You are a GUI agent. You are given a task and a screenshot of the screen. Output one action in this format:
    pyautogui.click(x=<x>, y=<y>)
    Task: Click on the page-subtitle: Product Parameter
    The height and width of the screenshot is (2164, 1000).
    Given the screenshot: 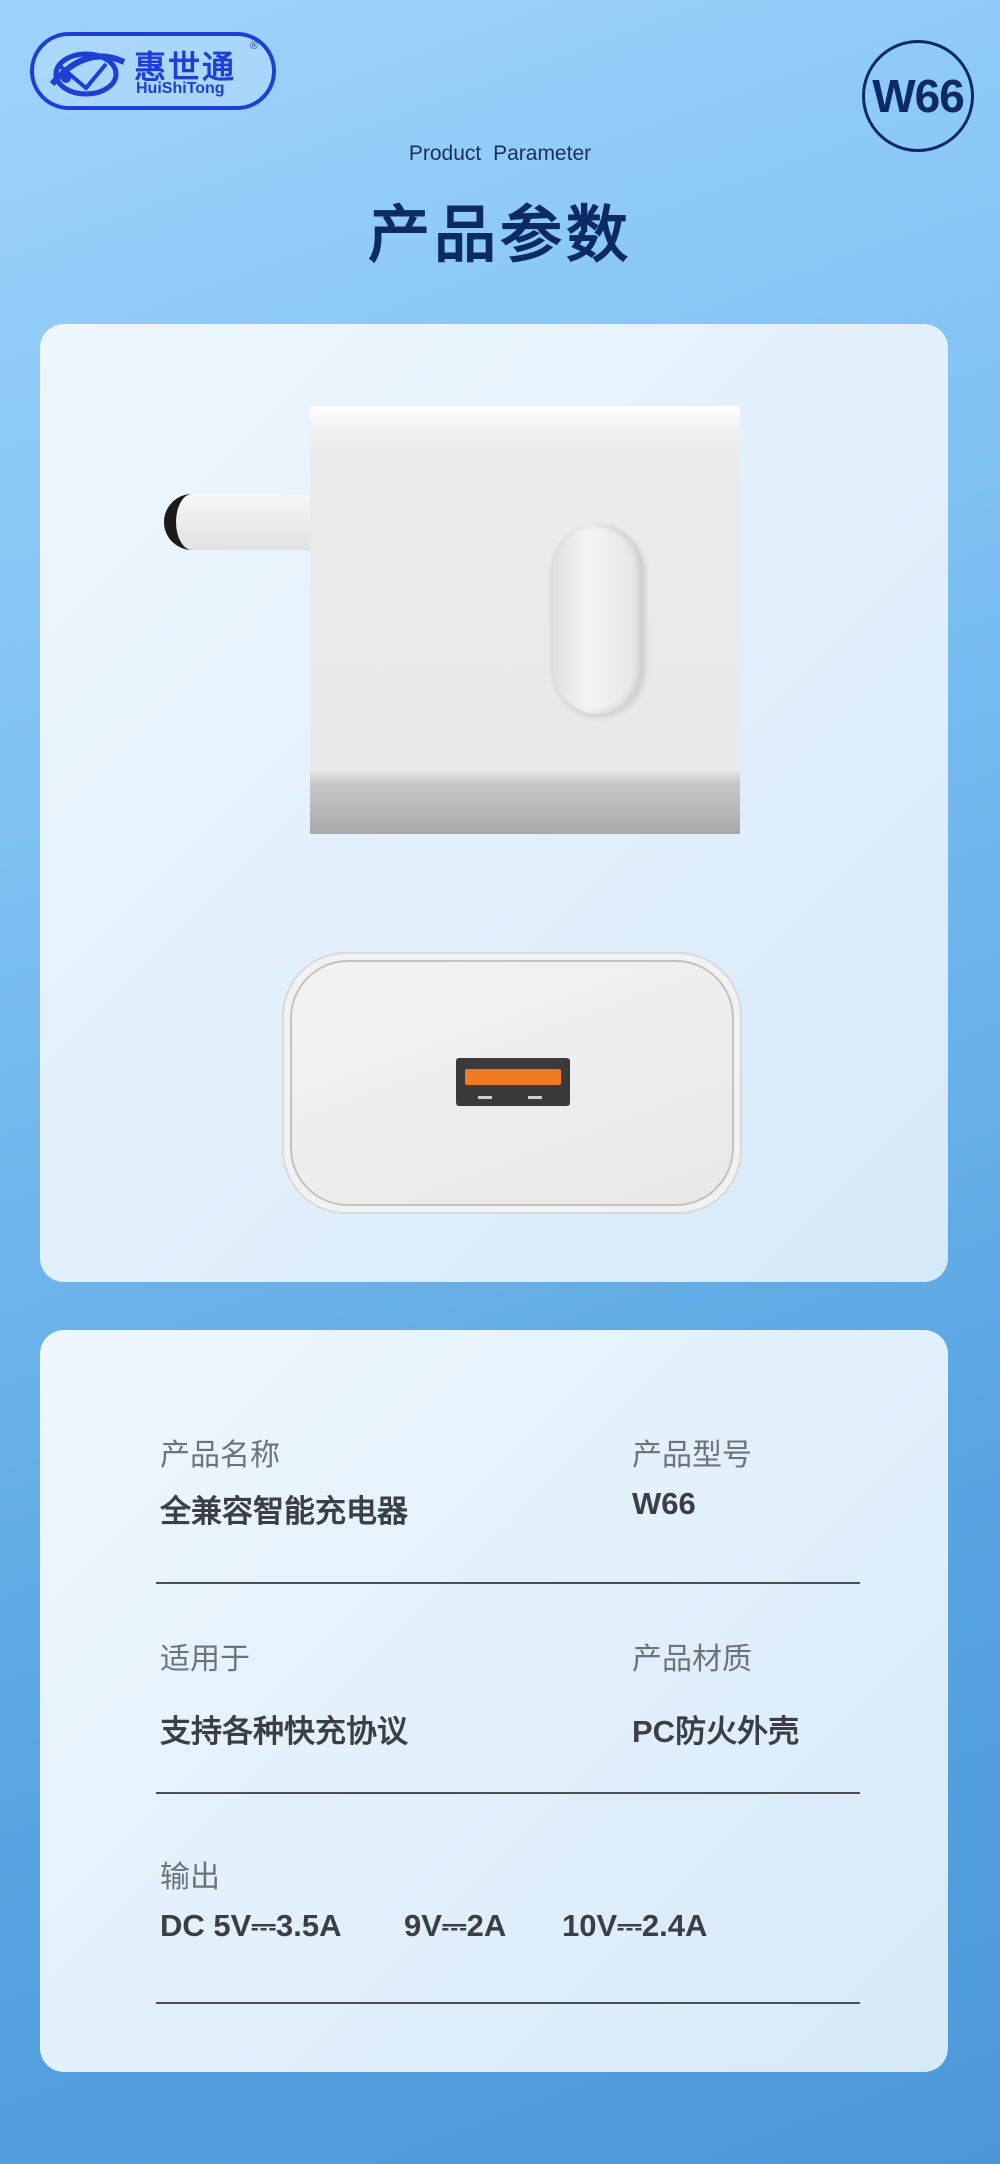 What is the action you would take?
    pyautogui.click(x=500, y=153)
    